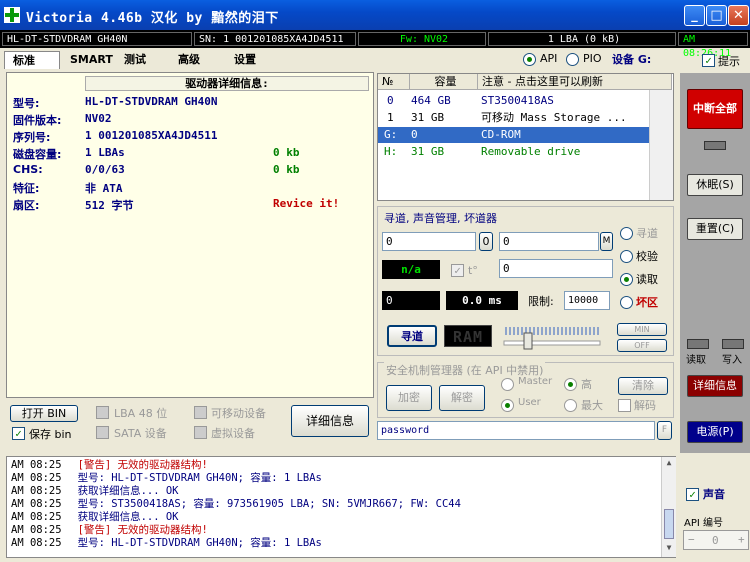  I want to click on drive-table-scrollbar, so click(661, 145).